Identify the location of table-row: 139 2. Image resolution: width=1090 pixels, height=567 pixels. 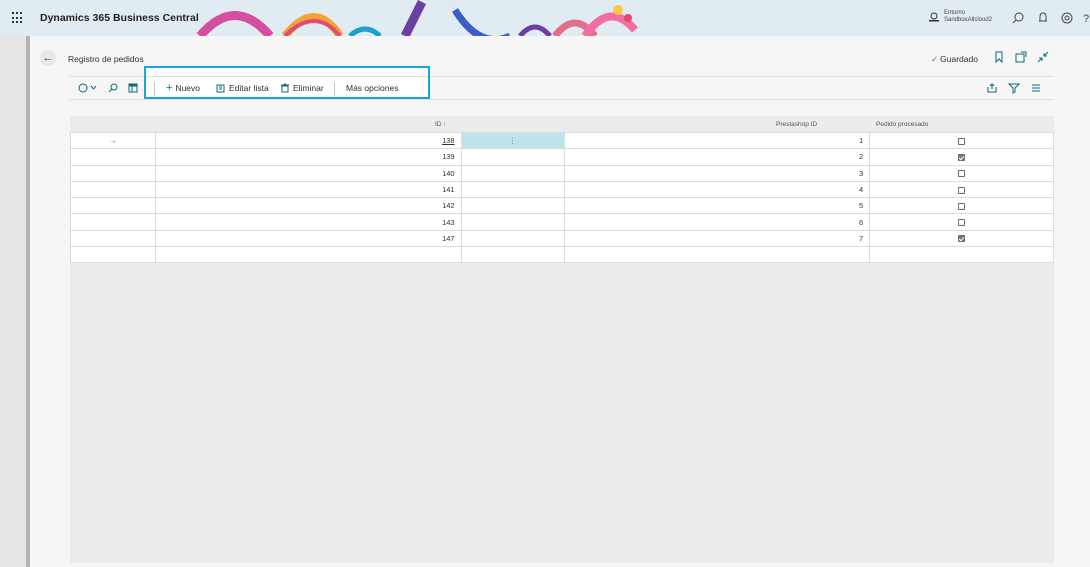
(562, 157).